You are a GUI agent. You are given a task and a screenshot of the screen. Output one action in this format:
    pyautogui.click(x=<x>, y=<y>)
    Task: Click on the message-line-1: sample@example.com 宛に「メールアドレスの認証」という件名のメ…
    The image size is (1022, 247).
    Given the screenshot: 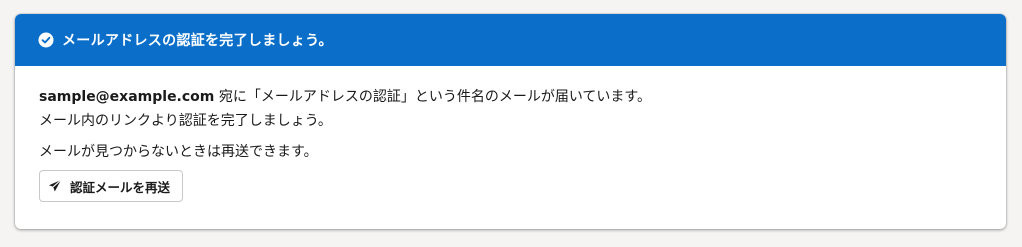 What is the action you would take?
    pyautogui.click(x=522, y=97)
    